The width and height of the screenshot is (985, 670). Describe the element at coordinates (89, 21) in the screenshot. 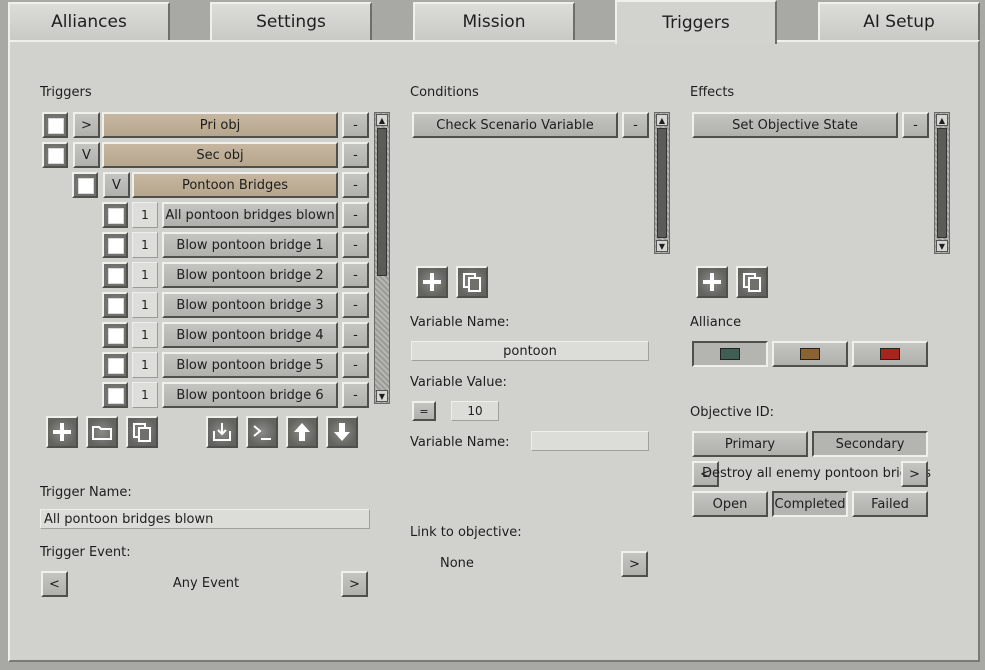

I see `tab-alliances: Alliances` at that location.